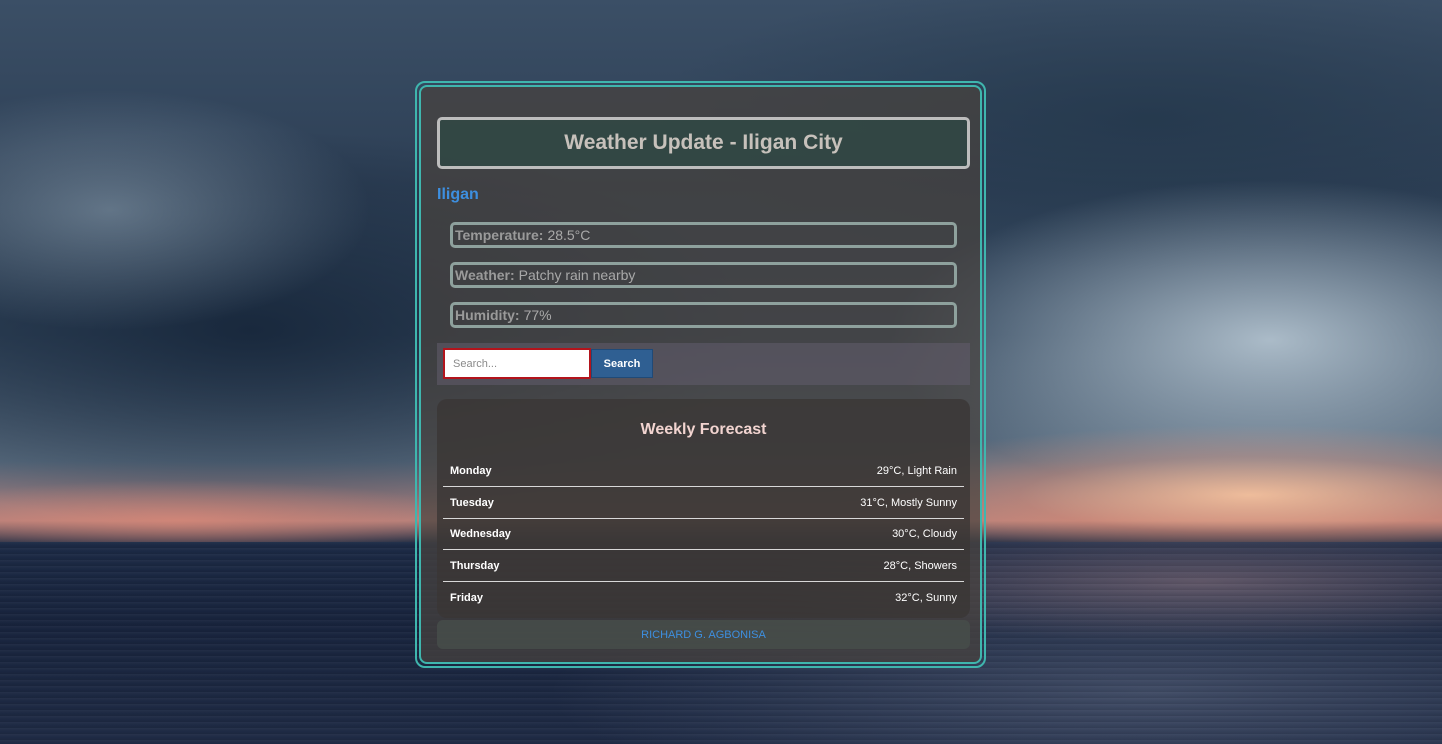 The image size is (1442, 744). What do you see at coordinates (475, 566) in the screenshot?
I see `forecast-day: Thursday` at bounding box center [475, 566].